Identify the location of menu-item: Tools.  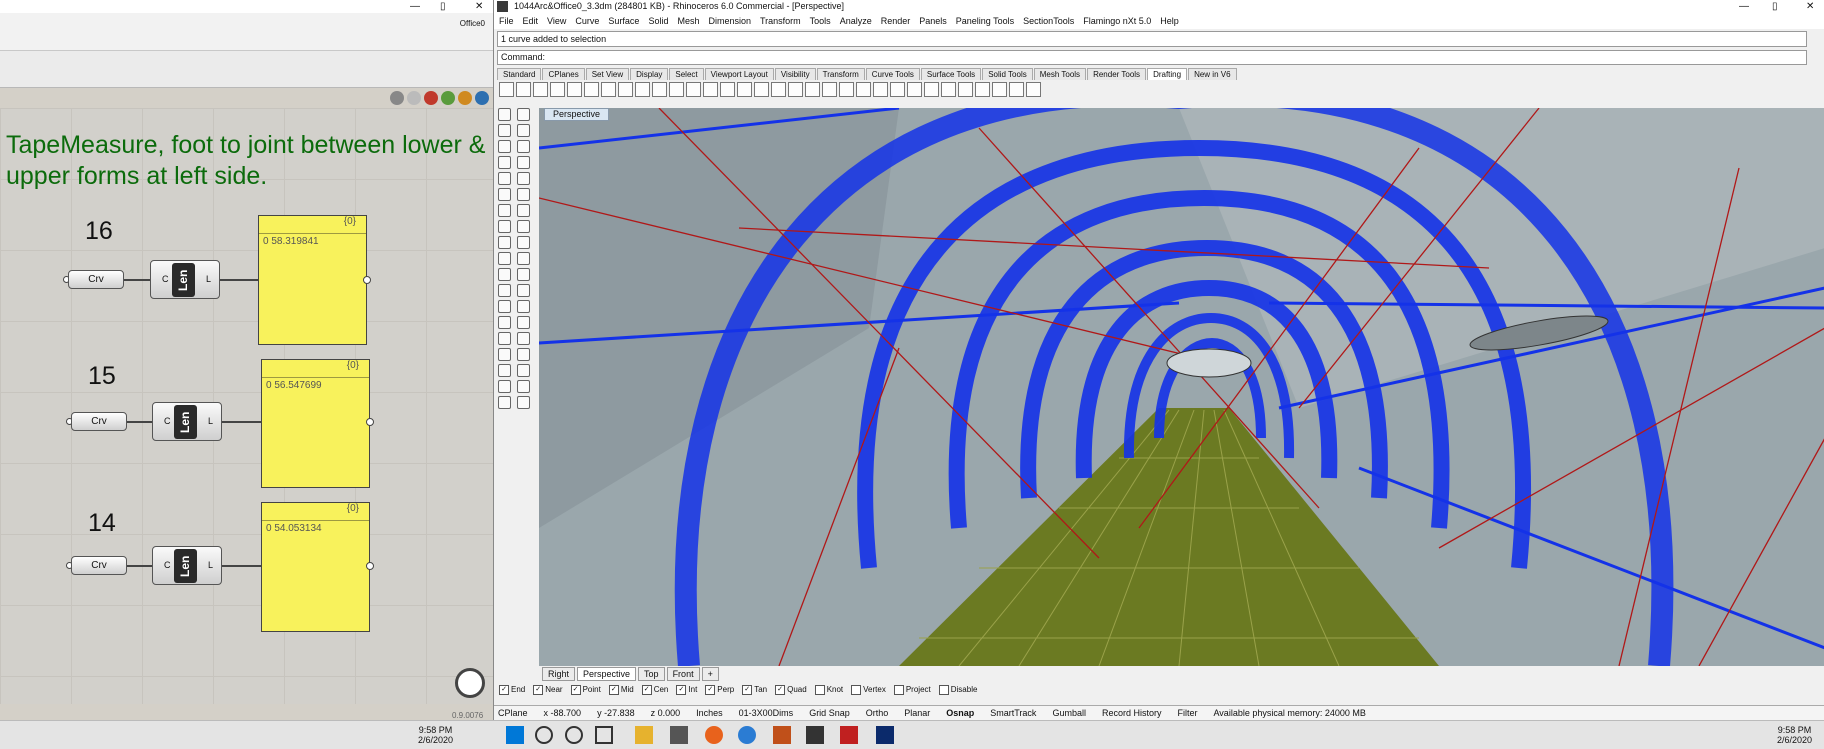
(820, 21).